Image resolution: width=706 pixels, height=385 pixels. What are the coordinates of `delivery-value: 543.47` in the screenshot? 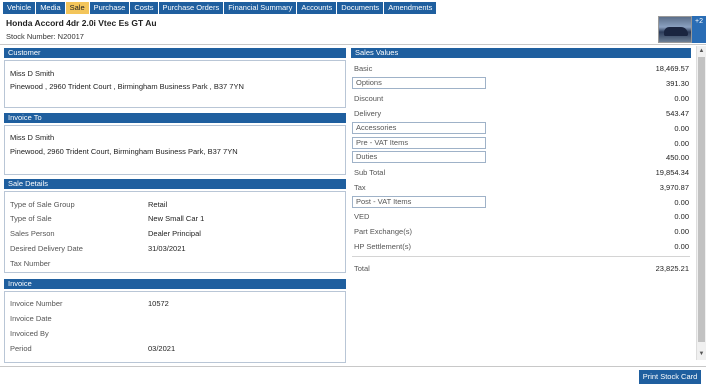 It's located at (677, 113).